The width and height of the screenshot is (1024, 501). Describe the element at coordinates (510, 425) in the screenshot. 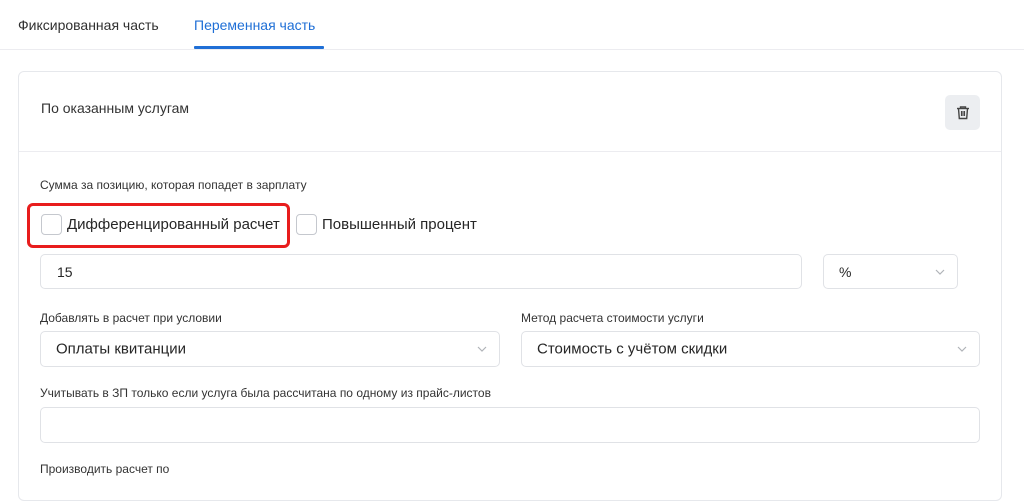

I see `pricelist-input` at that location.